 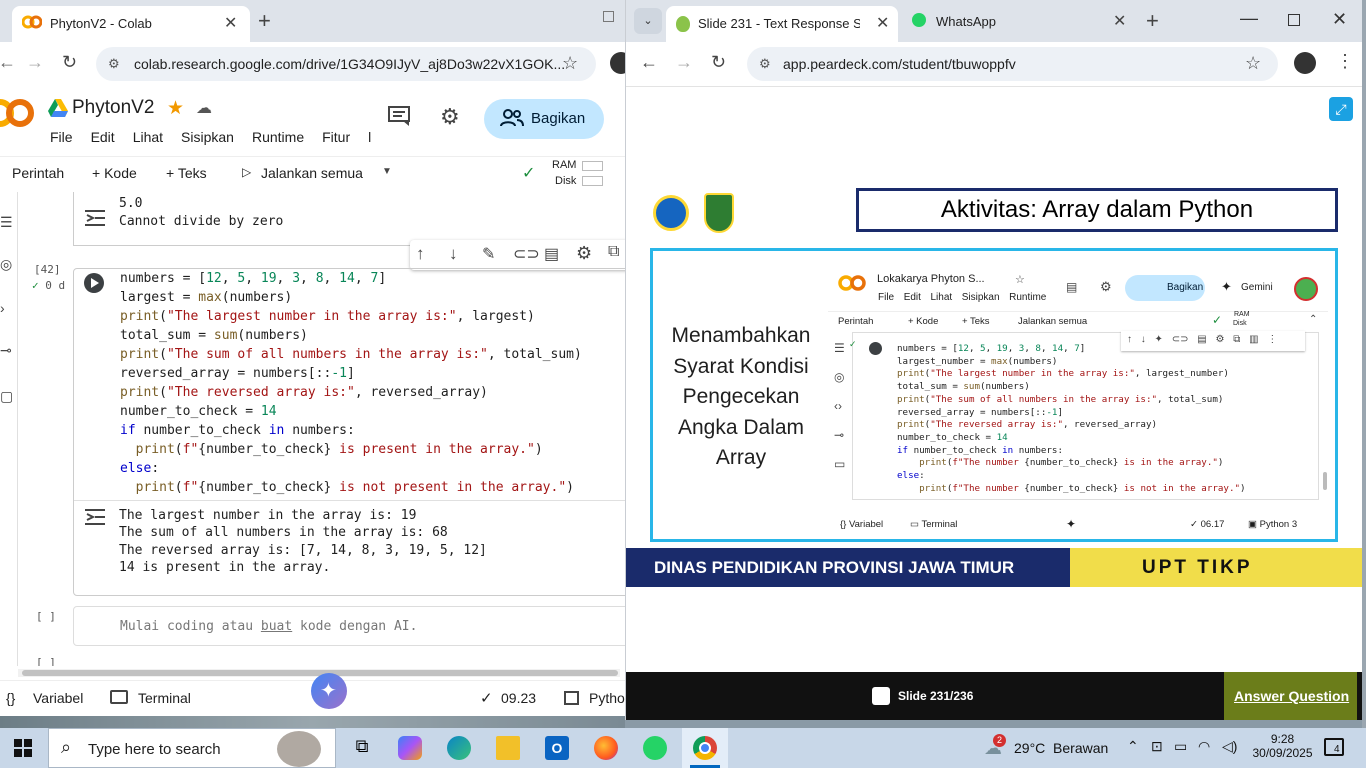 What do you see at coordinates (114, 173) in the screenshot?
I see `add-code-button: + Kode` at bounding box center [114, 173].